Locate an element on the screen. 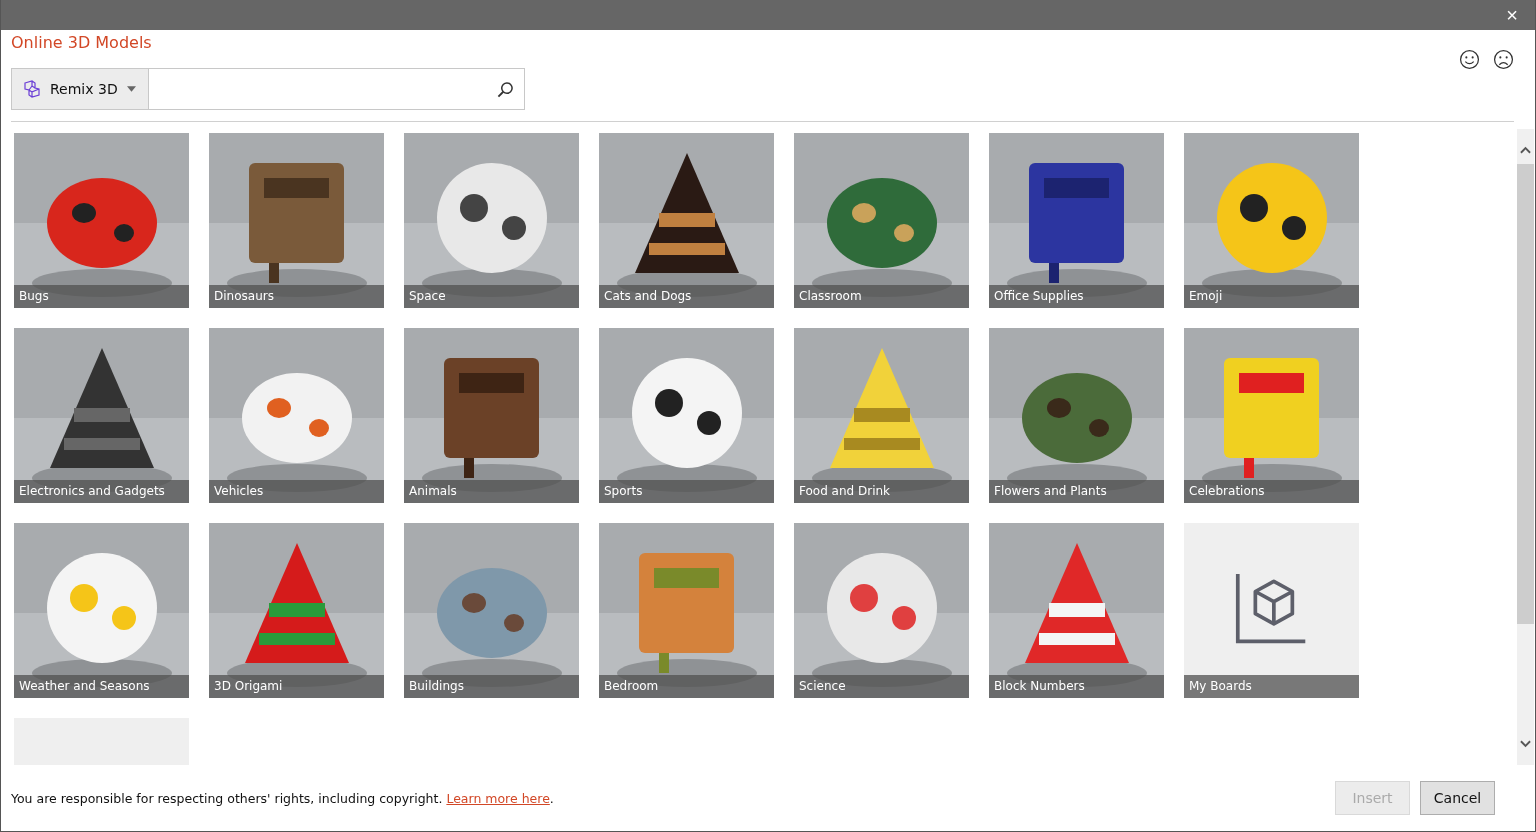 This screenshot has height=832, width=1536. category-tile: Cats and Dogs is located at coordinates (686, 220).